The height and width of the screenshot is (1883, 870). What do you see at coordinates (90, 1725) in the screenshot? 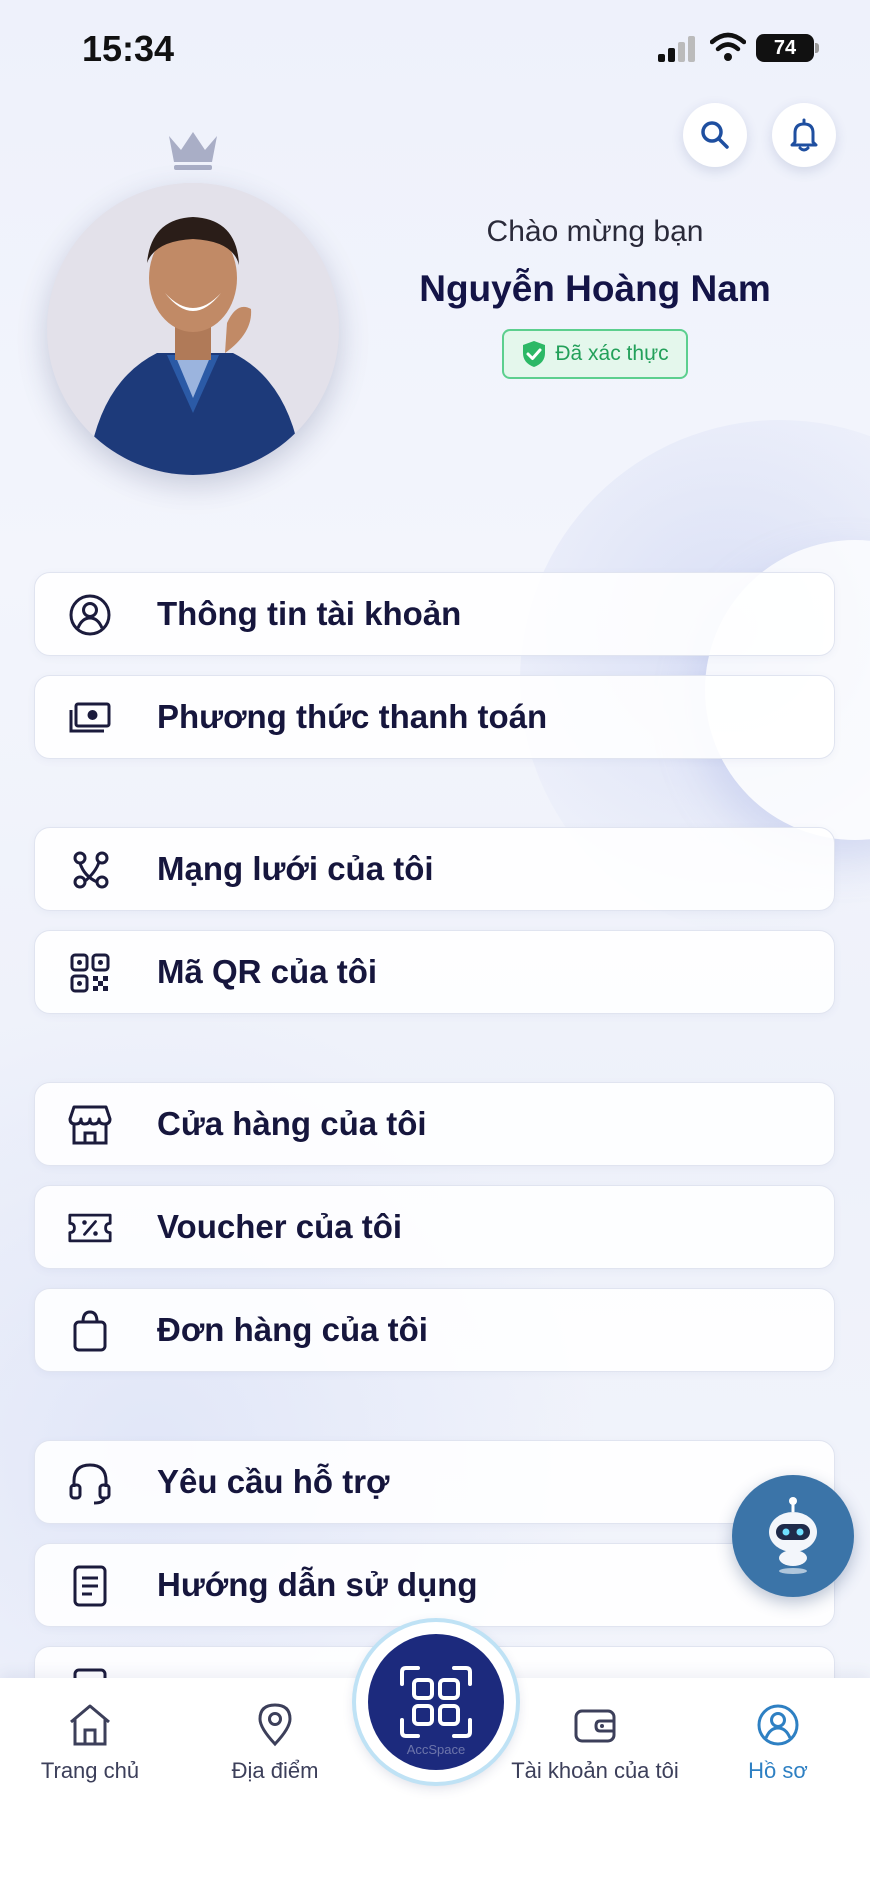
I see `home-icon` at bounding box center [90, 1725].